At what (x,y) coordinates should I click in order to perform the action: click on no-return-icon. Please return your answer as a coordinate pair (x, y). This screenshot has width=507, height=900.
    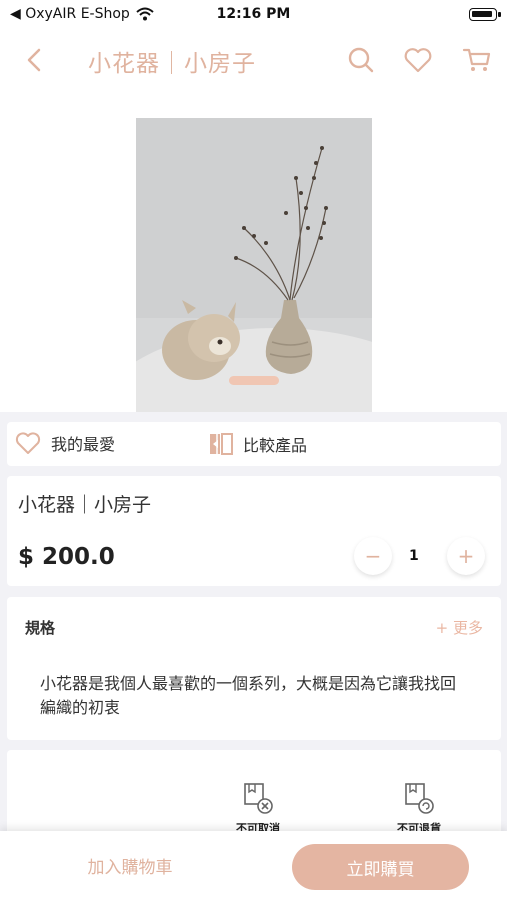
    Looking at the image, I should click on (419, 798).